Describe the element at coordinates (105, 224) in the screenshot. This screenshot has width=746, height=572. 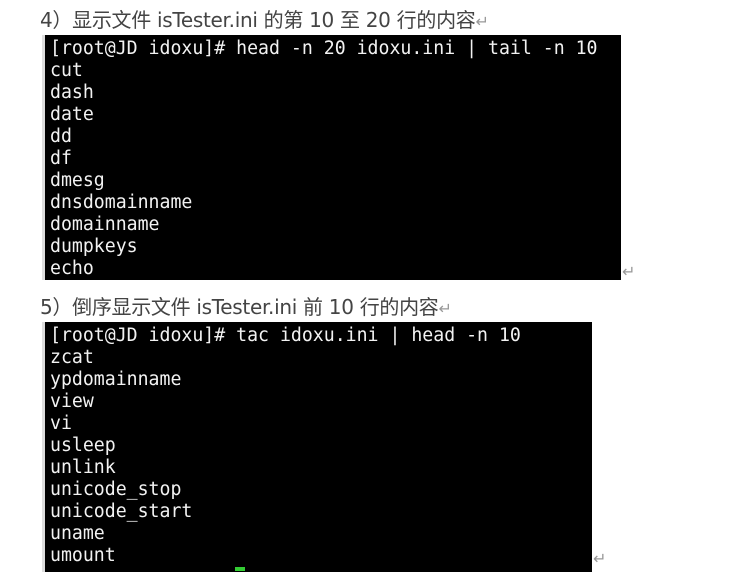
I see `terminal-output-line: domainname` at that location.